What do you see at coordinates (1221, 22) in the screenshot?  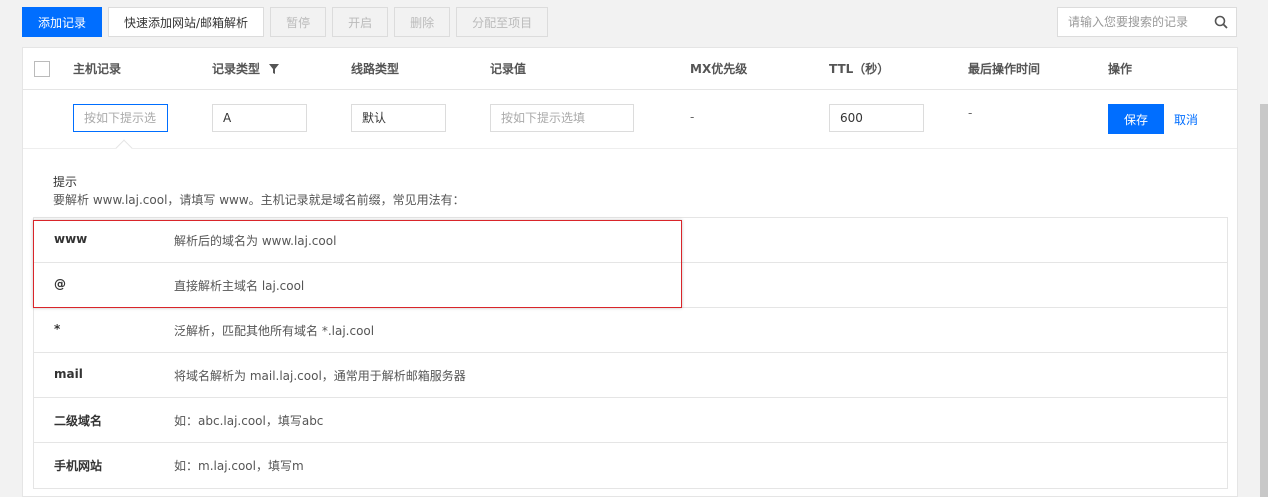 I see `search-icon` at bounding box center [1221, 22].